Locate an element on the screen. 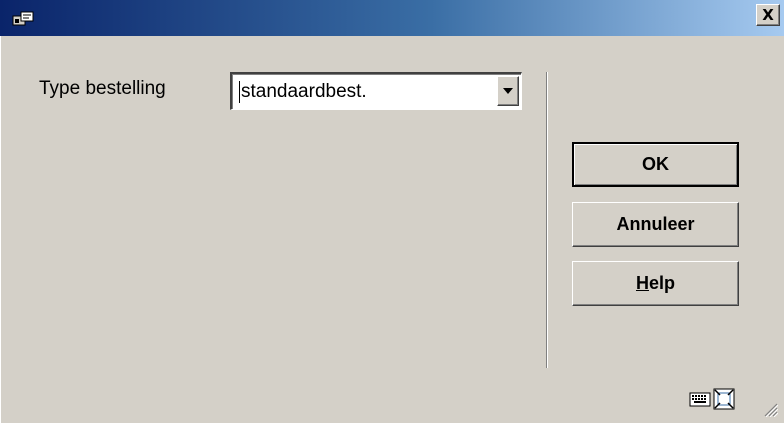 The image size is (784, 423). app-icon is located at coordinates (23, 18).